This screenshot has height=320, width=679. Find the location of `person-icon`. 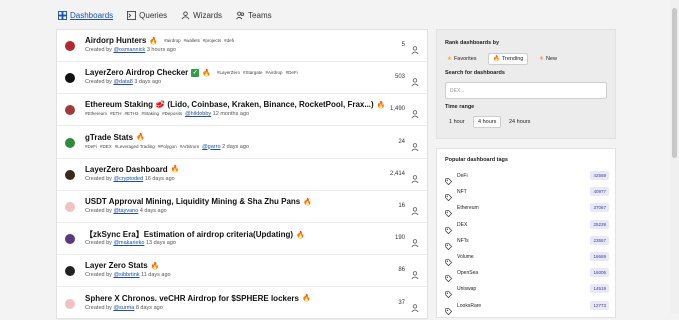

person-icon is located at coordinates (415, 144).